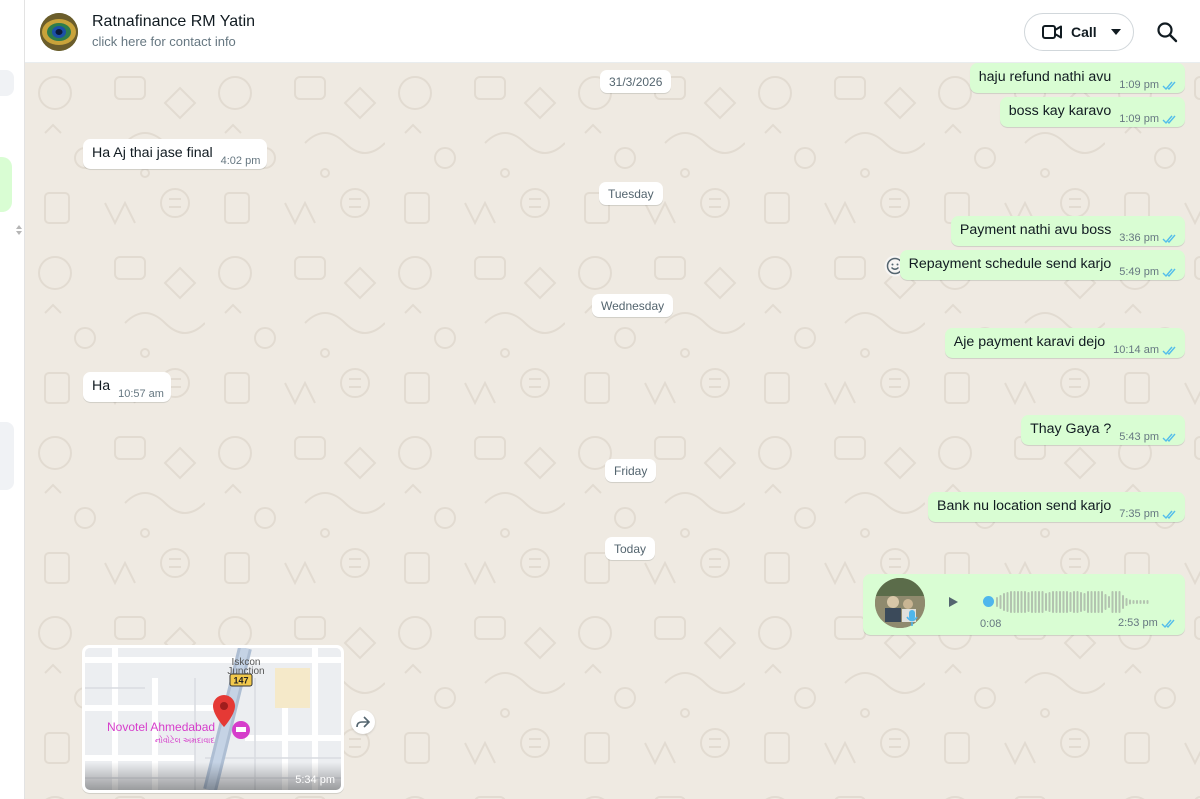 The height and width of the screenshot is (799, 1200). I want to click on message-time: 4:02 pm, so click(240, 161).